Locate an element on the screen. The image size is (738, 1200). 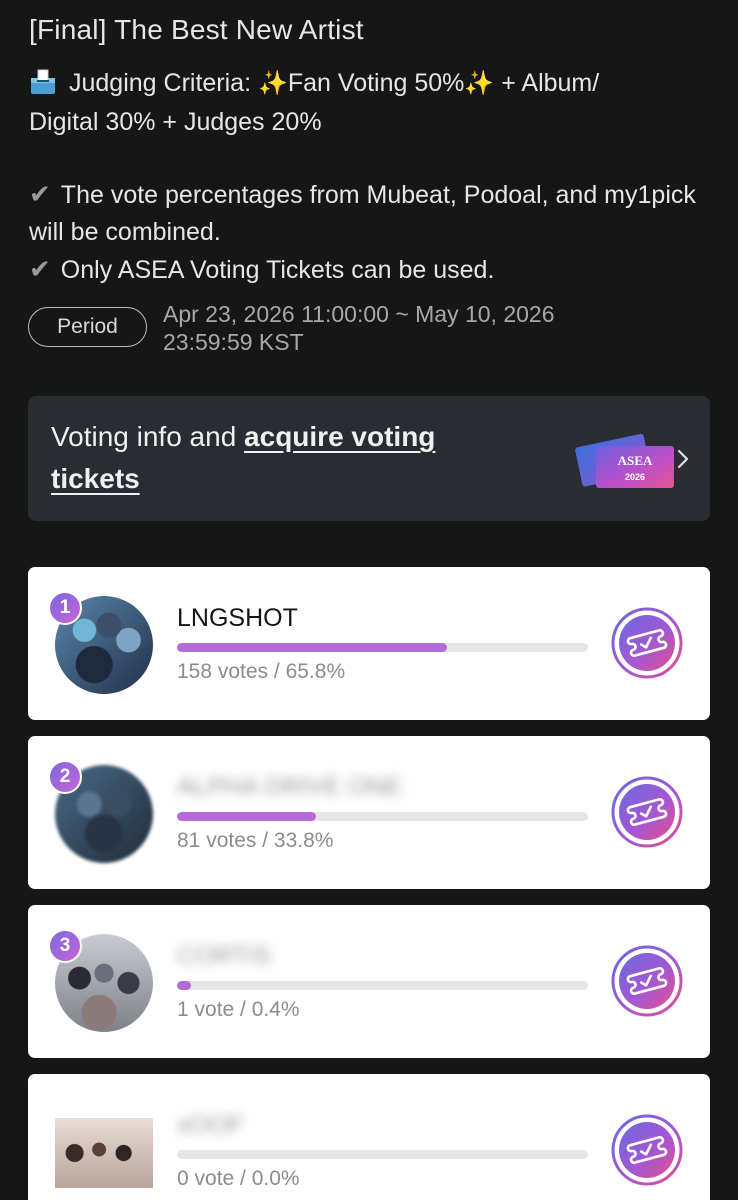
artist-name: CORTIS is located at coordinates (224, 956).